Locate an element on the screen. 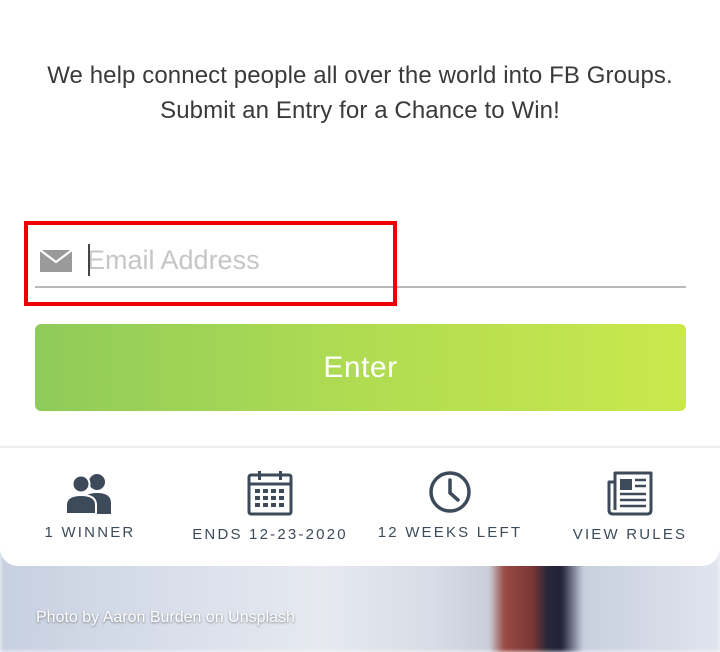 The image size is (720, 652). tagline-line-2: Submit an Entry for a Chance to Win! is located at coordinates (360, 110).